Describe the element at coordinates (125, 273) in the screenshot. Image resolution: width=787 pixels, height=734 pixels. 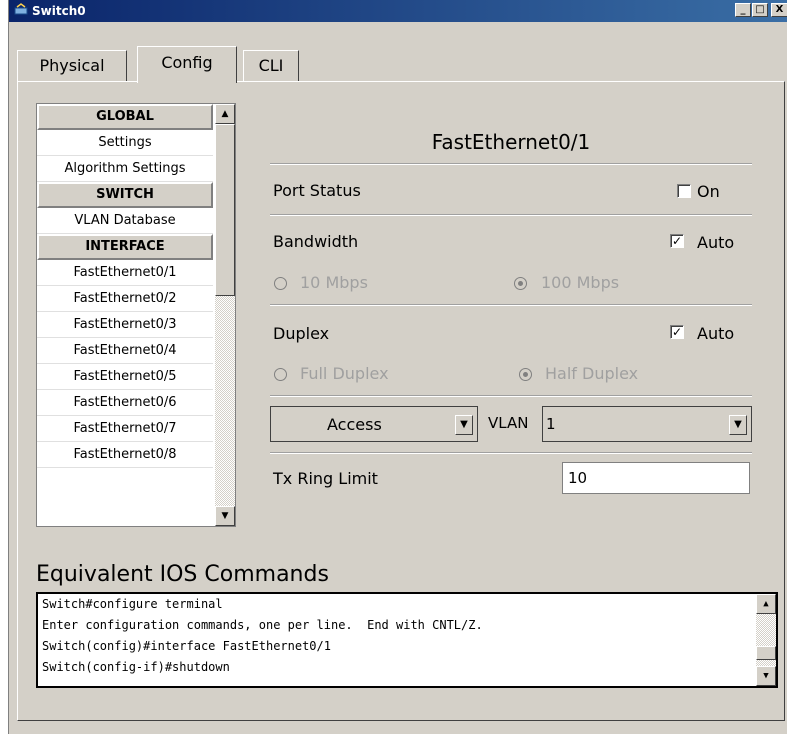
I see `nav-item-fastethernet0-1: FastEthernet0/1` at that location.